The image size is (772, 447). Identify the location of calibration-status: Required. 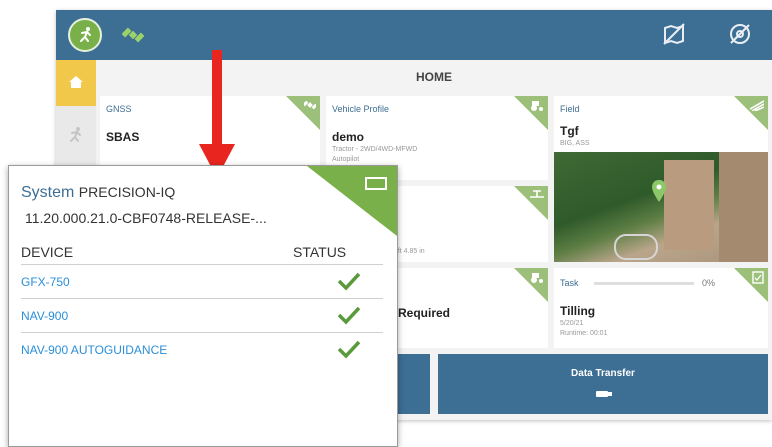
(424, 313).